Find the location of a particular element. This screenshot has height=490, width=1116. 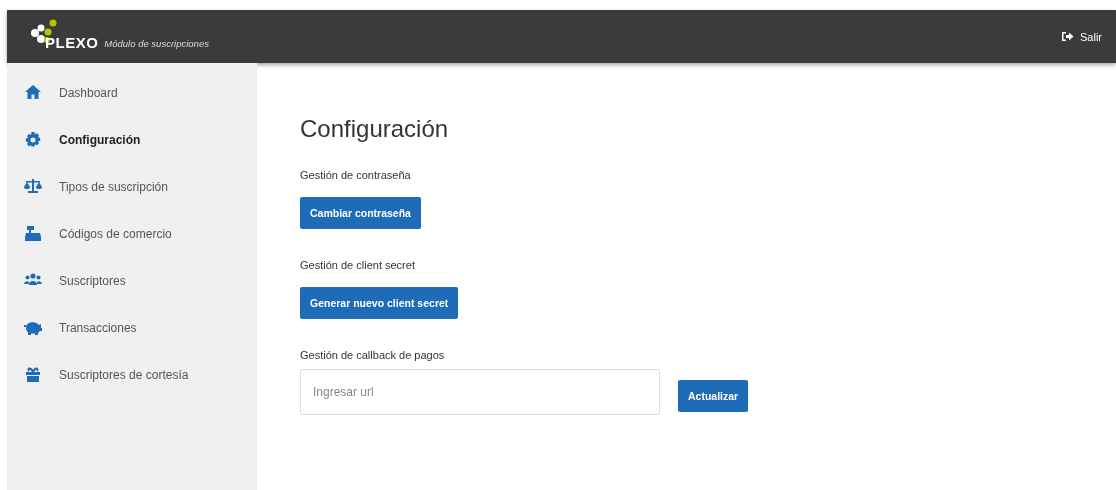

sidebar-item: Transacciones is located at coordinates (132, 327).